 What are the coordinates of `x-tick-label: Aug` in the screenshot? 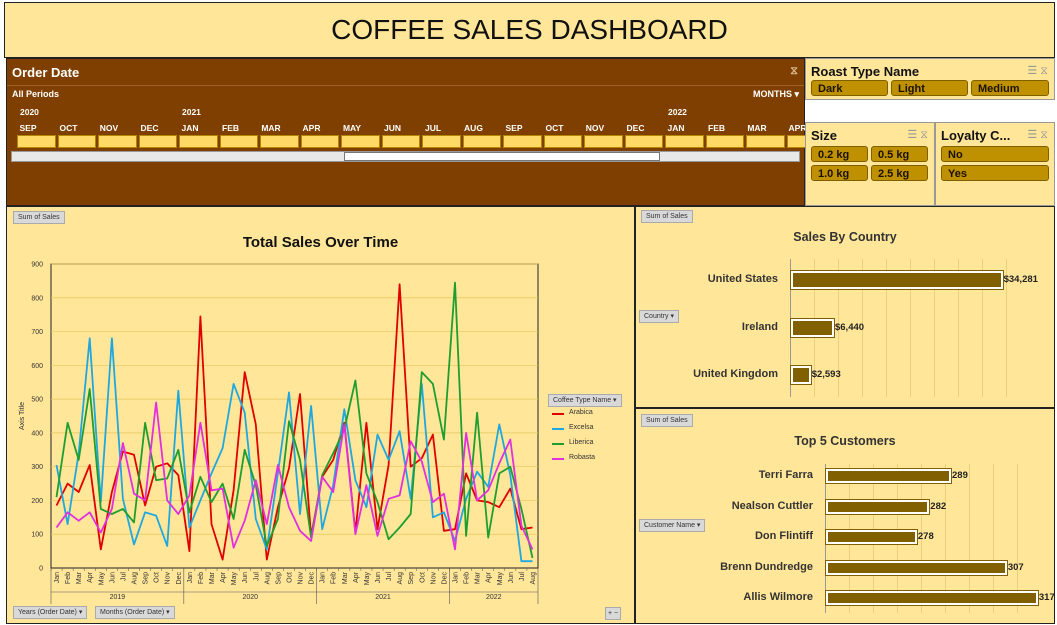 It's located at (400, 578).